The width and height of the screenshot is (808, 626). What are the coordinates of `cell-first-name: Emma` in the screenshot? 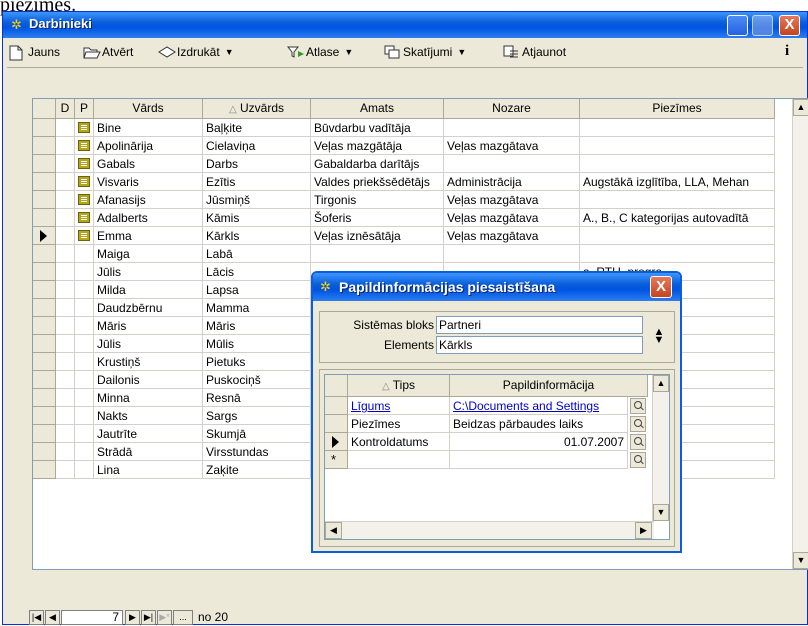 It's located at (148, 236).